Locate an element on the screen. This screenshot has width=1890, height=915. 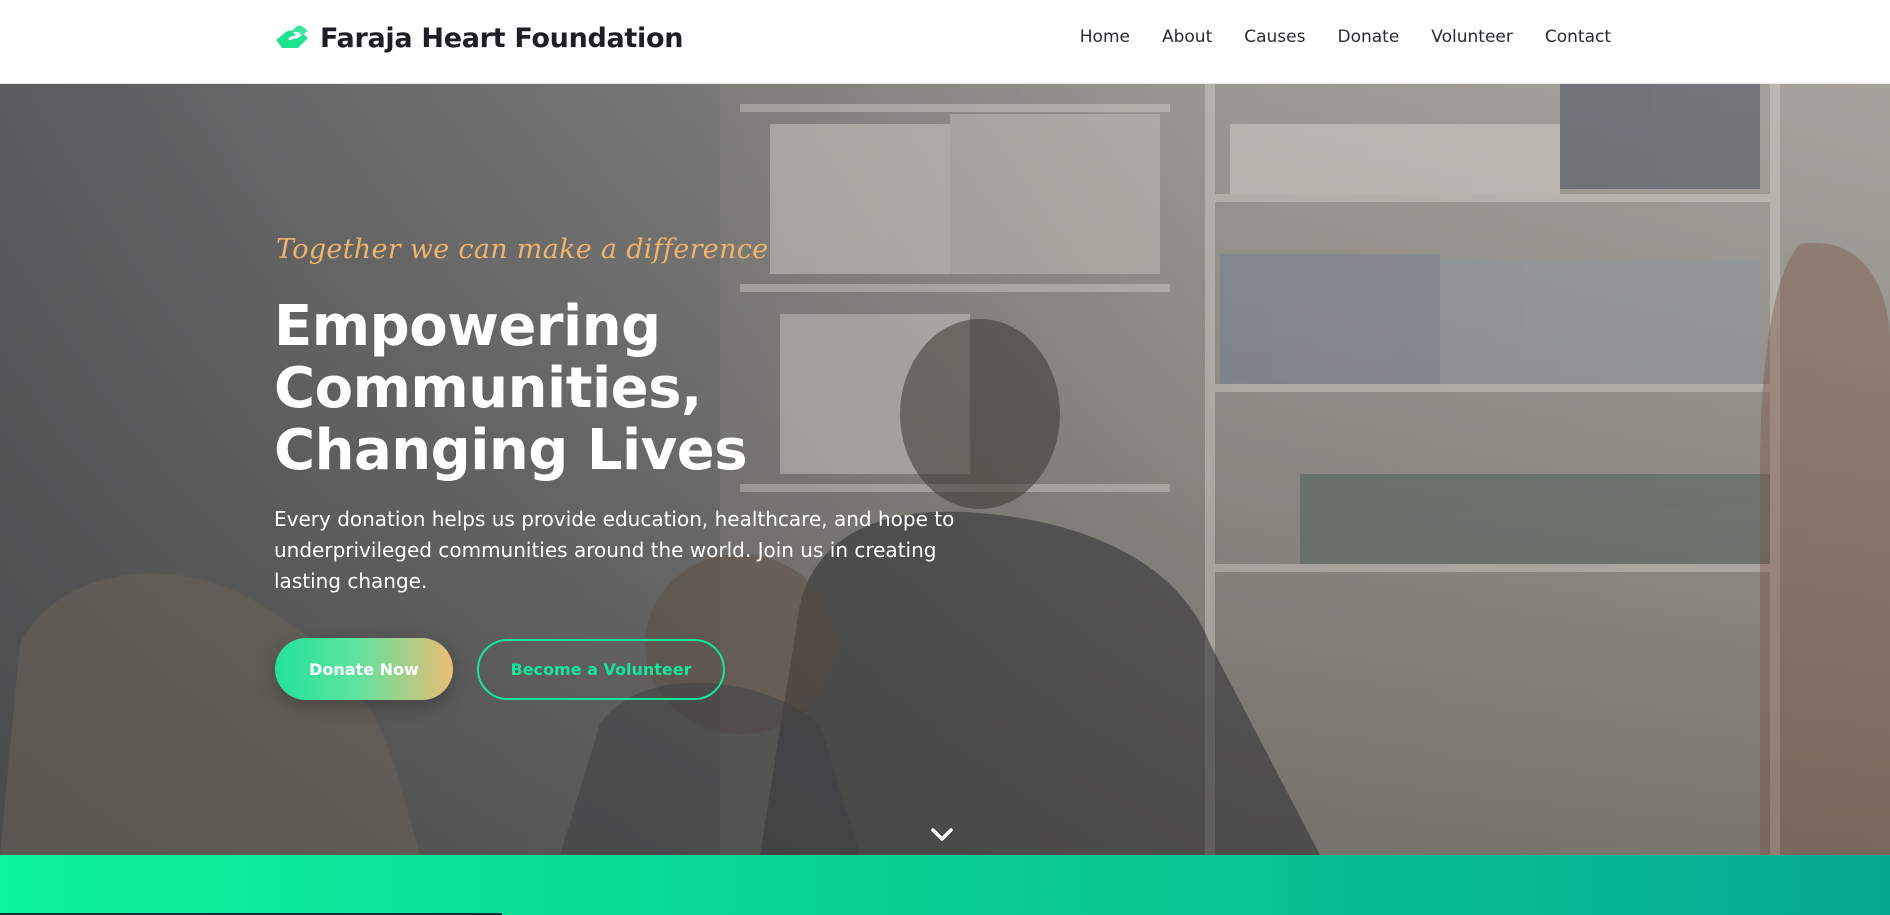
nav-link-about: About is located at coordinates (1187, 37).